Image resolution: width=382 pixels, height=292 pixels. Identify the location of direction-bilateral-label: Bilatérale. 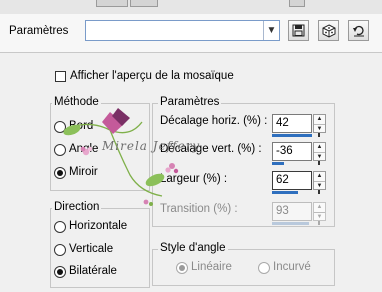
(93, 271).